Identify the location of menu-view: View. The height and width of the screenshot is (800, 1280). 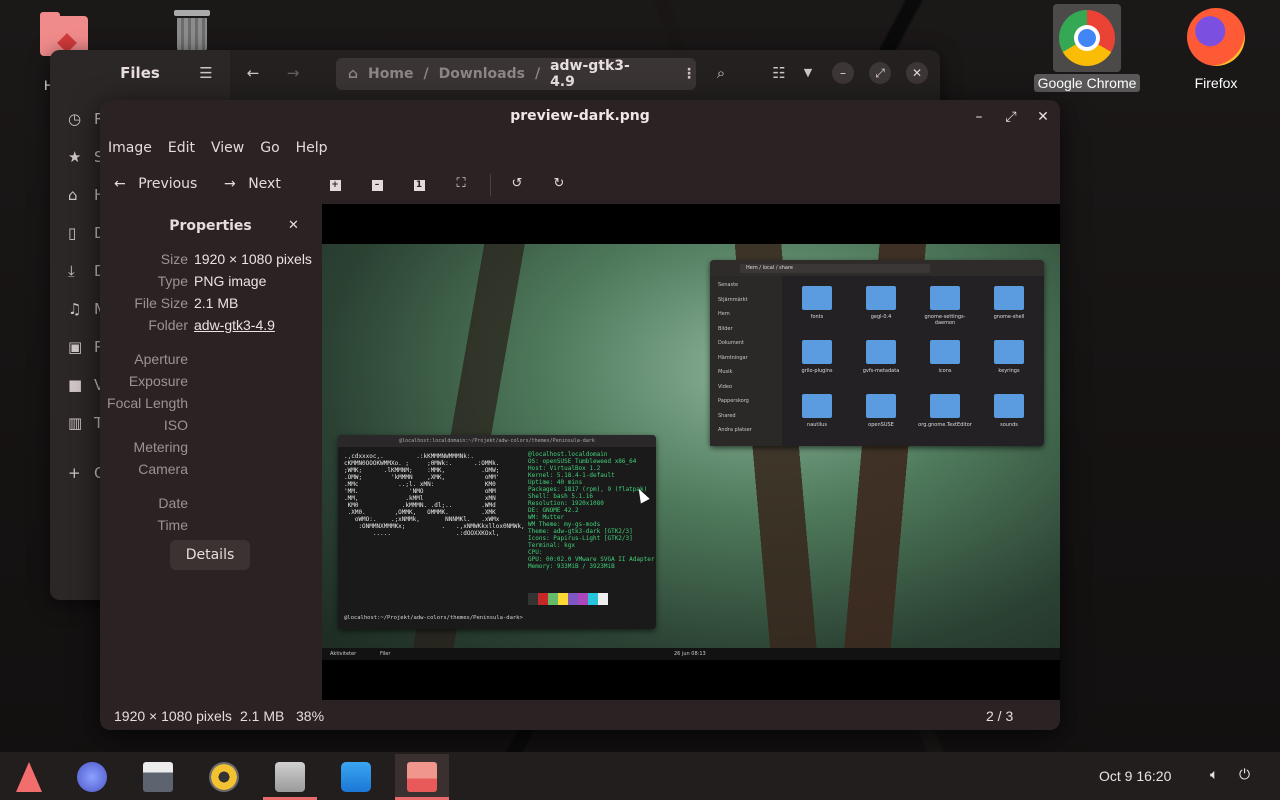
(227, 150).